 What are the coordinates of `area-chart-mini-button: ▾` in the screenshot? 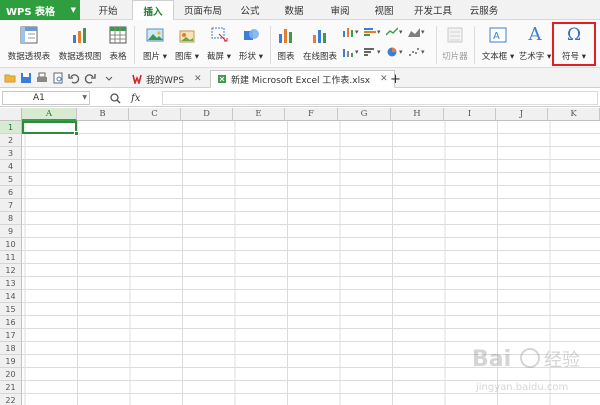 It's located at (416, 32).